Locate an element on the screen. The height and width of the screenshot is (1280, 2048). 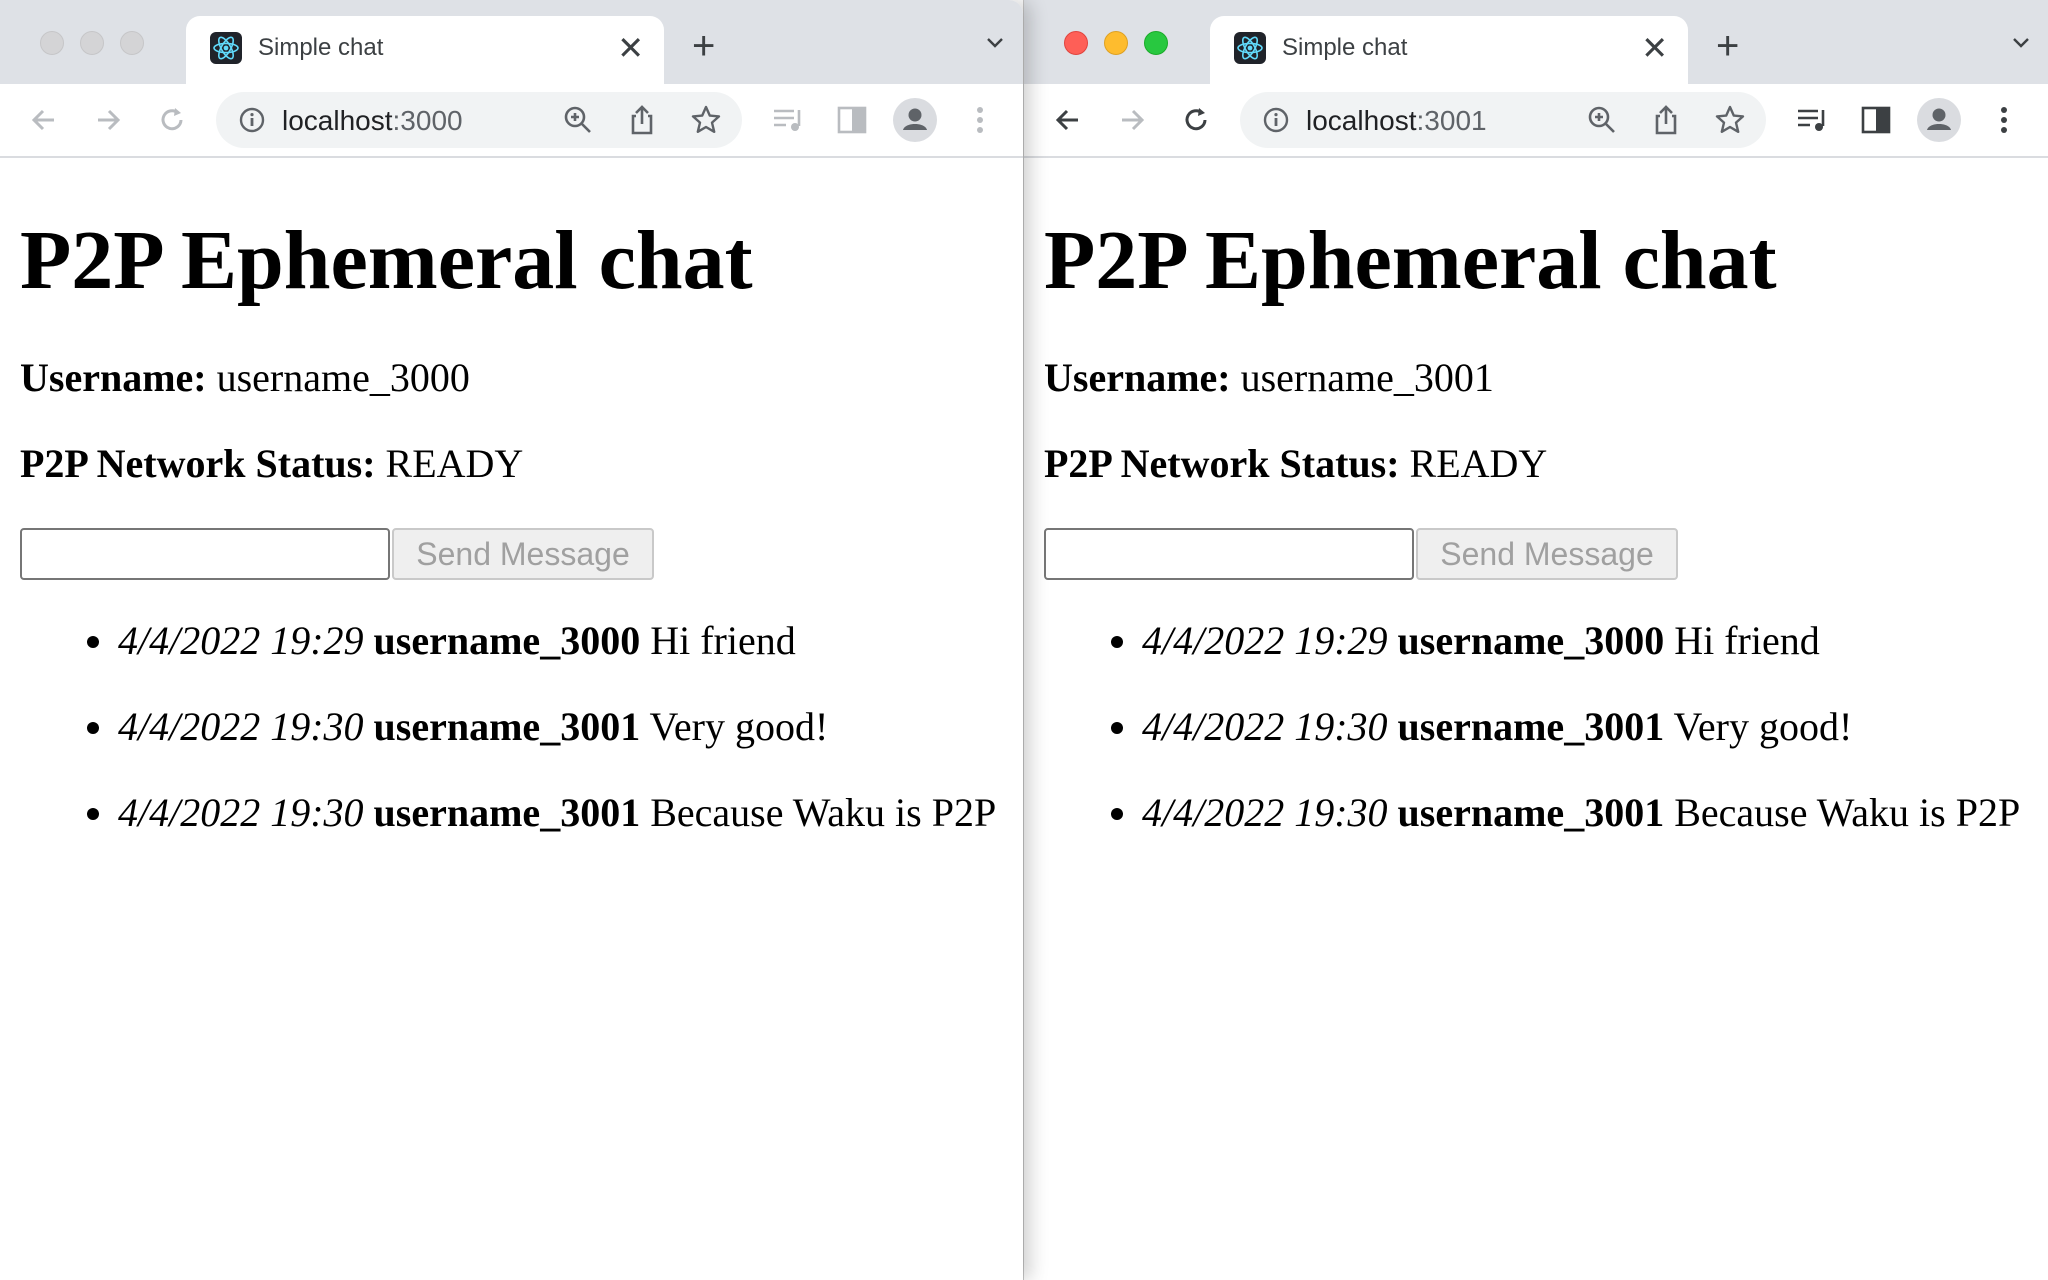
url-port: :3001 is located at coordinates (1451, 120).